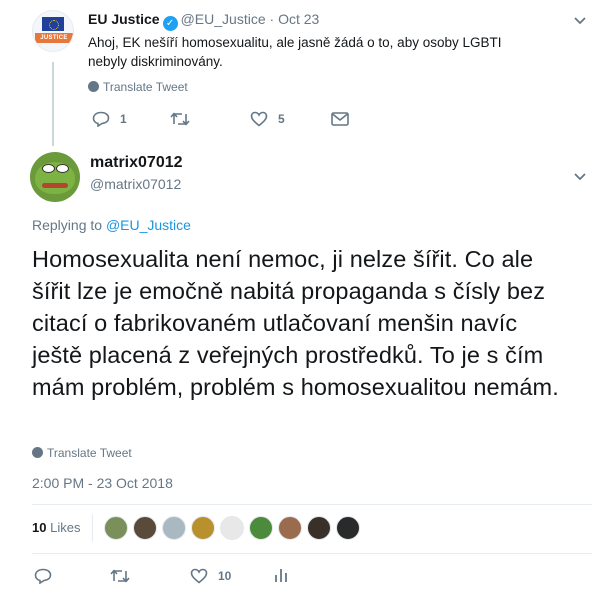 This screenshot has width=610, height=597. I want to click on verified-badge-icon: ✓, so click(170, 23).